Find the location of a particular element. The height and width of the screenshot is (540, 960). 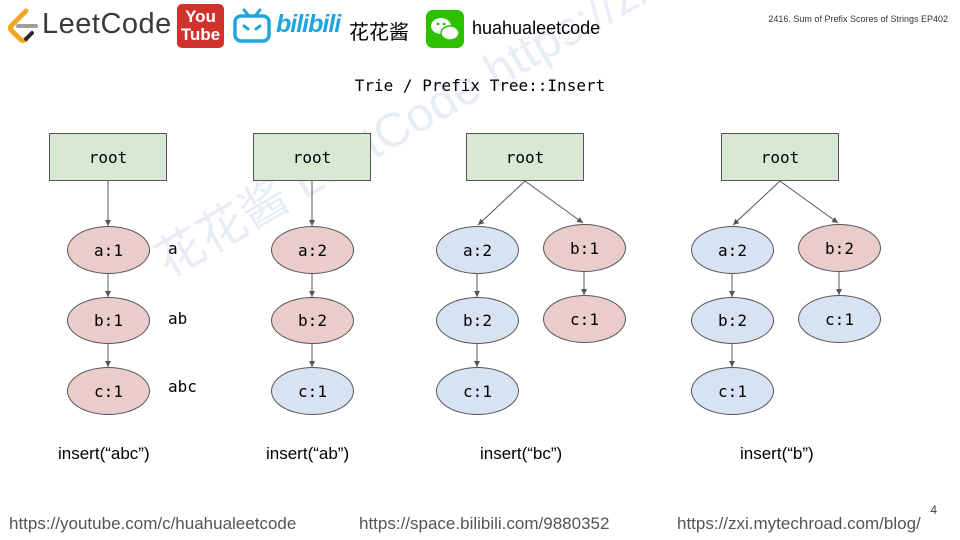

d3-node-b: b:1 is located at coordinates (584, 248).